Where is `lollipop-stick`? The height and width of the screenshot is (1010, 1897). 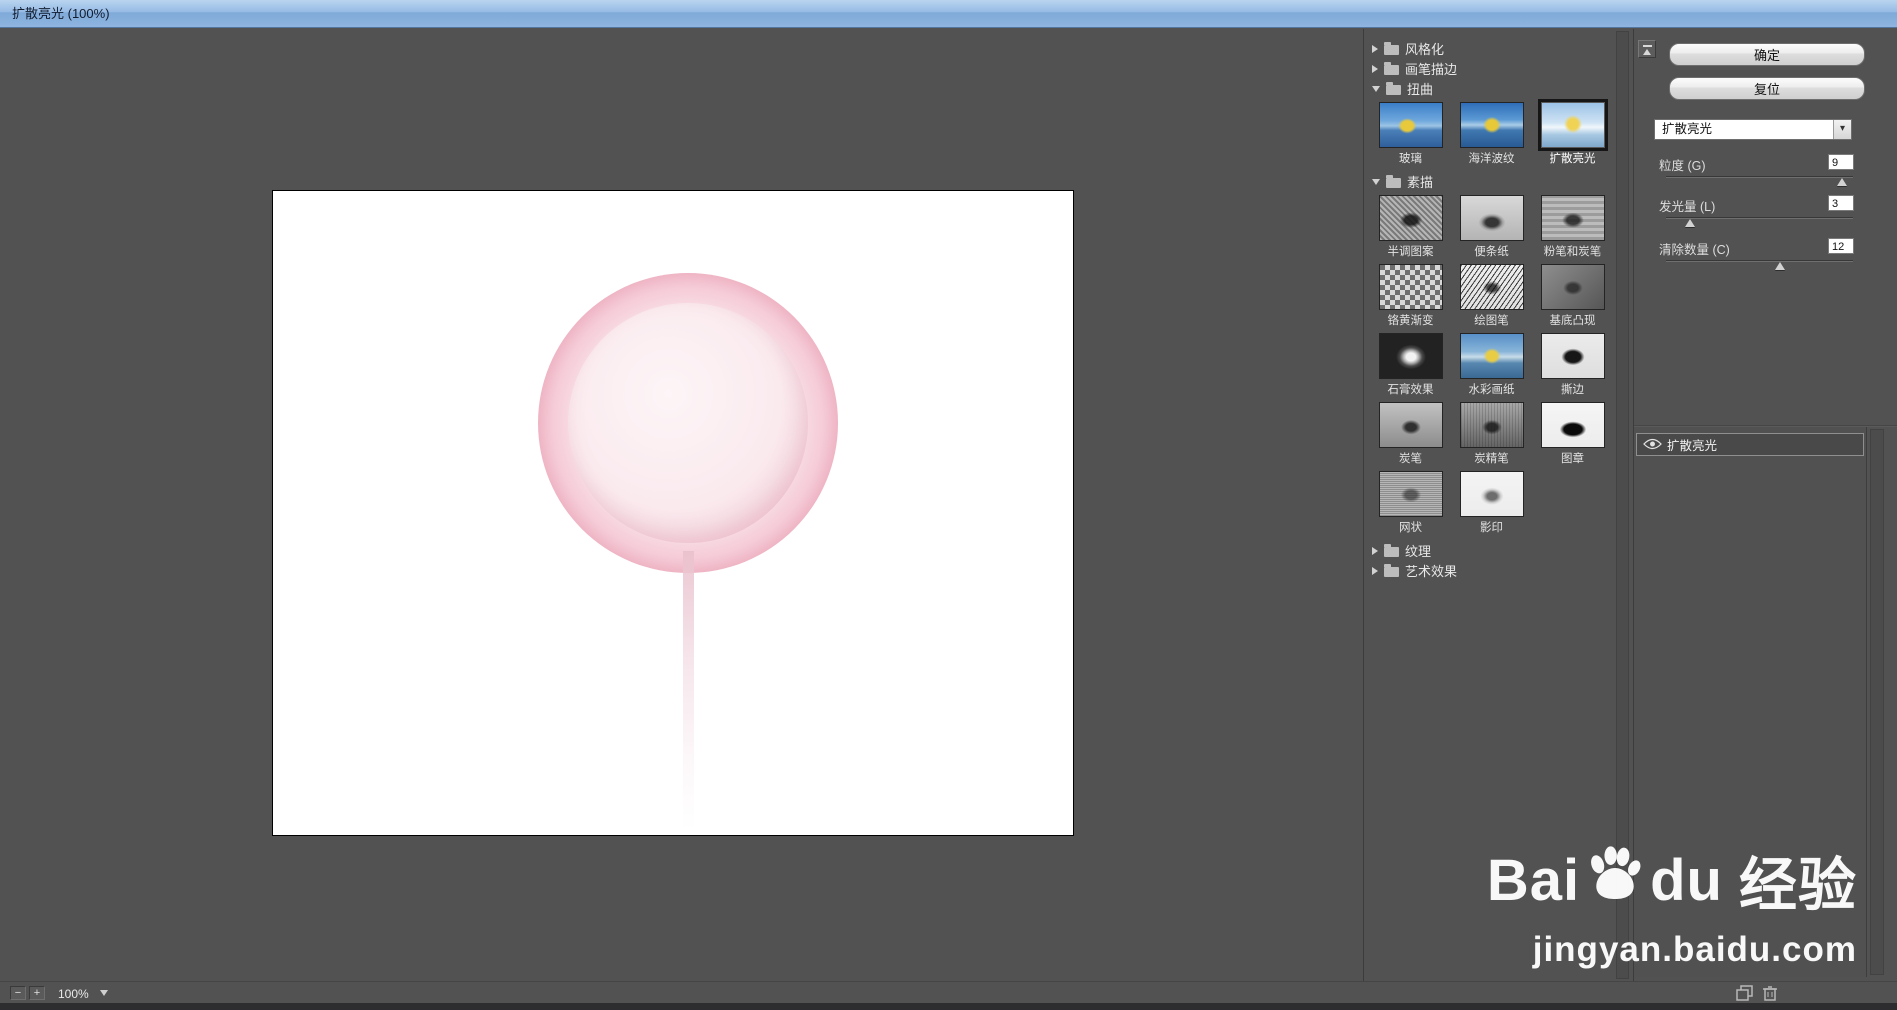
lollipop-stick is located at coordinates (688, 691).